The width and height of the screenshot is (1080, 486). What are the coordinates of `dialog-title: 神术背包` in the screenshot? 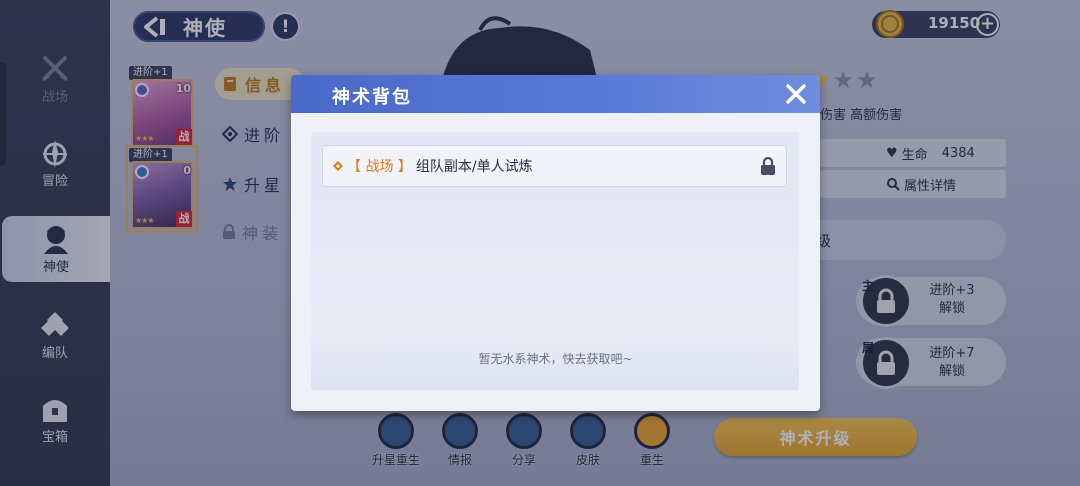 It's located at (372, 97).